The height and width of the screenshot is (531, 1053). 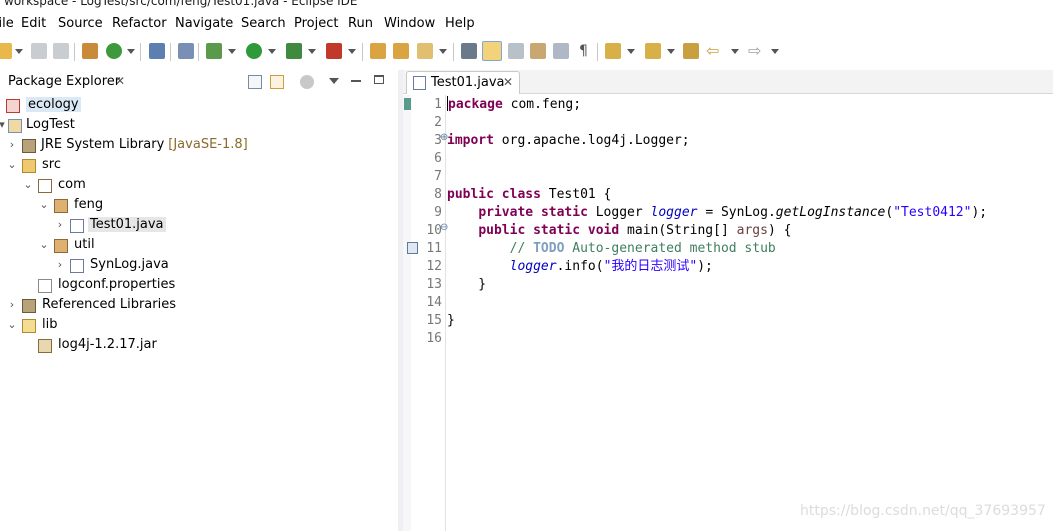 I want to click on tree-item-src: ⌄ src, so click(x=195, y=166).